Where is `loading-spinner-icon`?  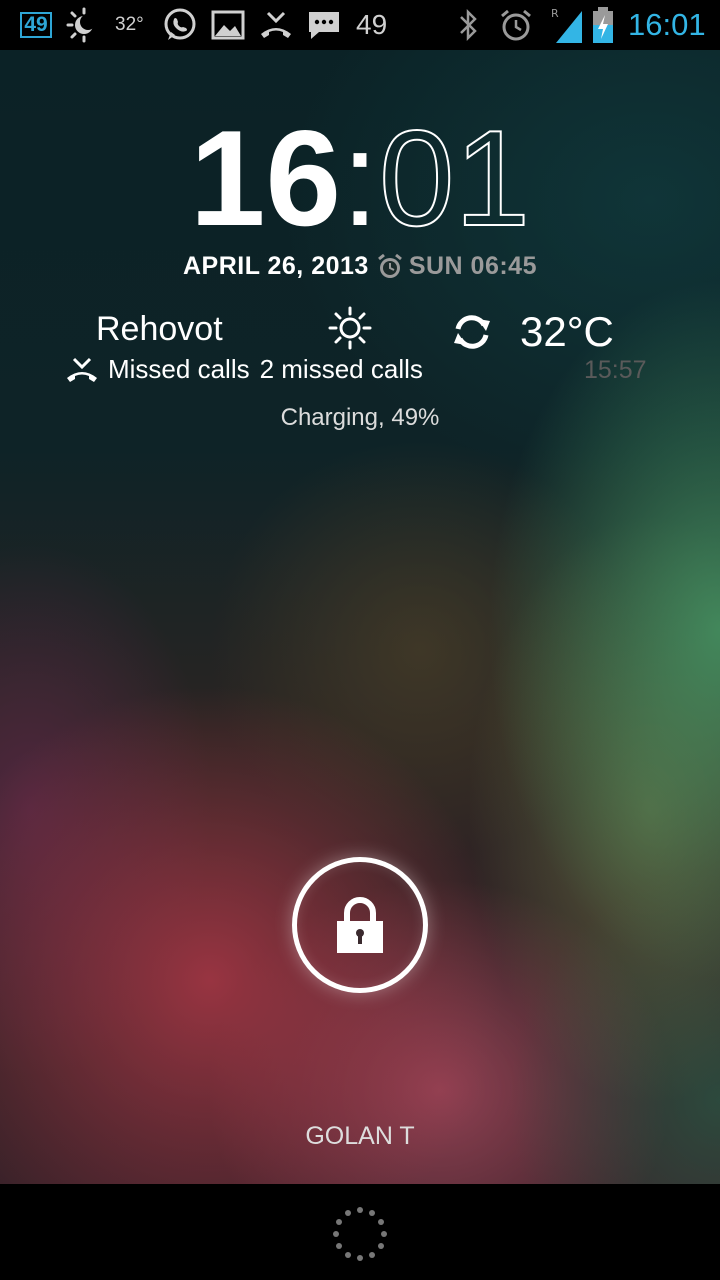
loading-spinner-icon is located at coordinates (360, 1236).